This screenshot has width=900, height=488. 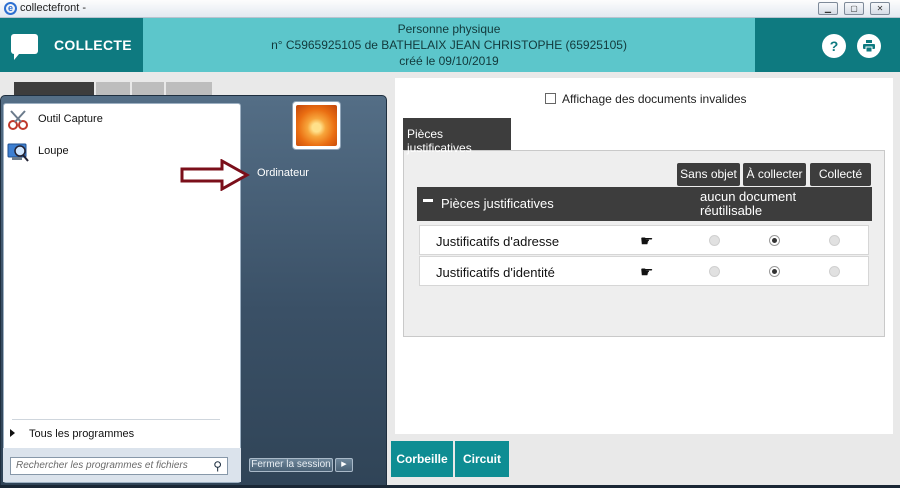 What do you see at coordinates (482, 459) in the screenshot?
I see `circuit-button: Circuit` at bounding box center [482, 459].